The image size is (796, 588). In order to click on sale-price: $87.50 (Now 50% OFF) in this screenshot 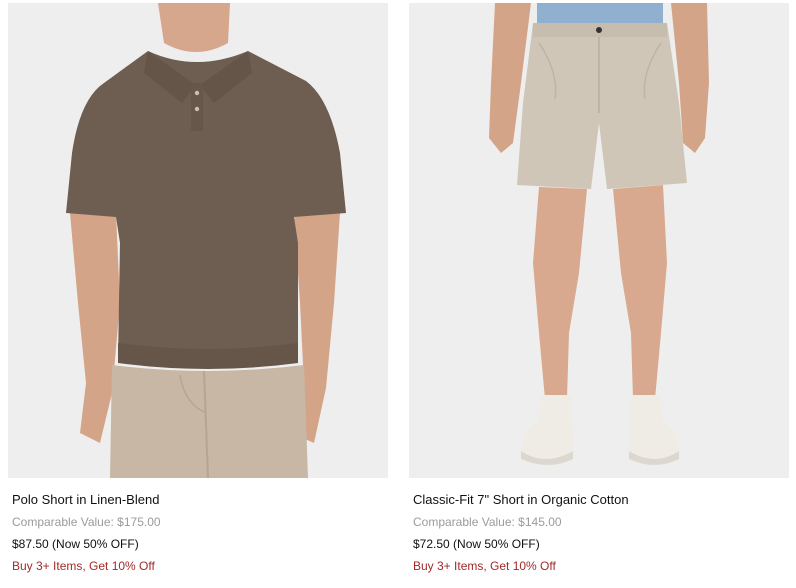, I will do `click(75, 544)`.